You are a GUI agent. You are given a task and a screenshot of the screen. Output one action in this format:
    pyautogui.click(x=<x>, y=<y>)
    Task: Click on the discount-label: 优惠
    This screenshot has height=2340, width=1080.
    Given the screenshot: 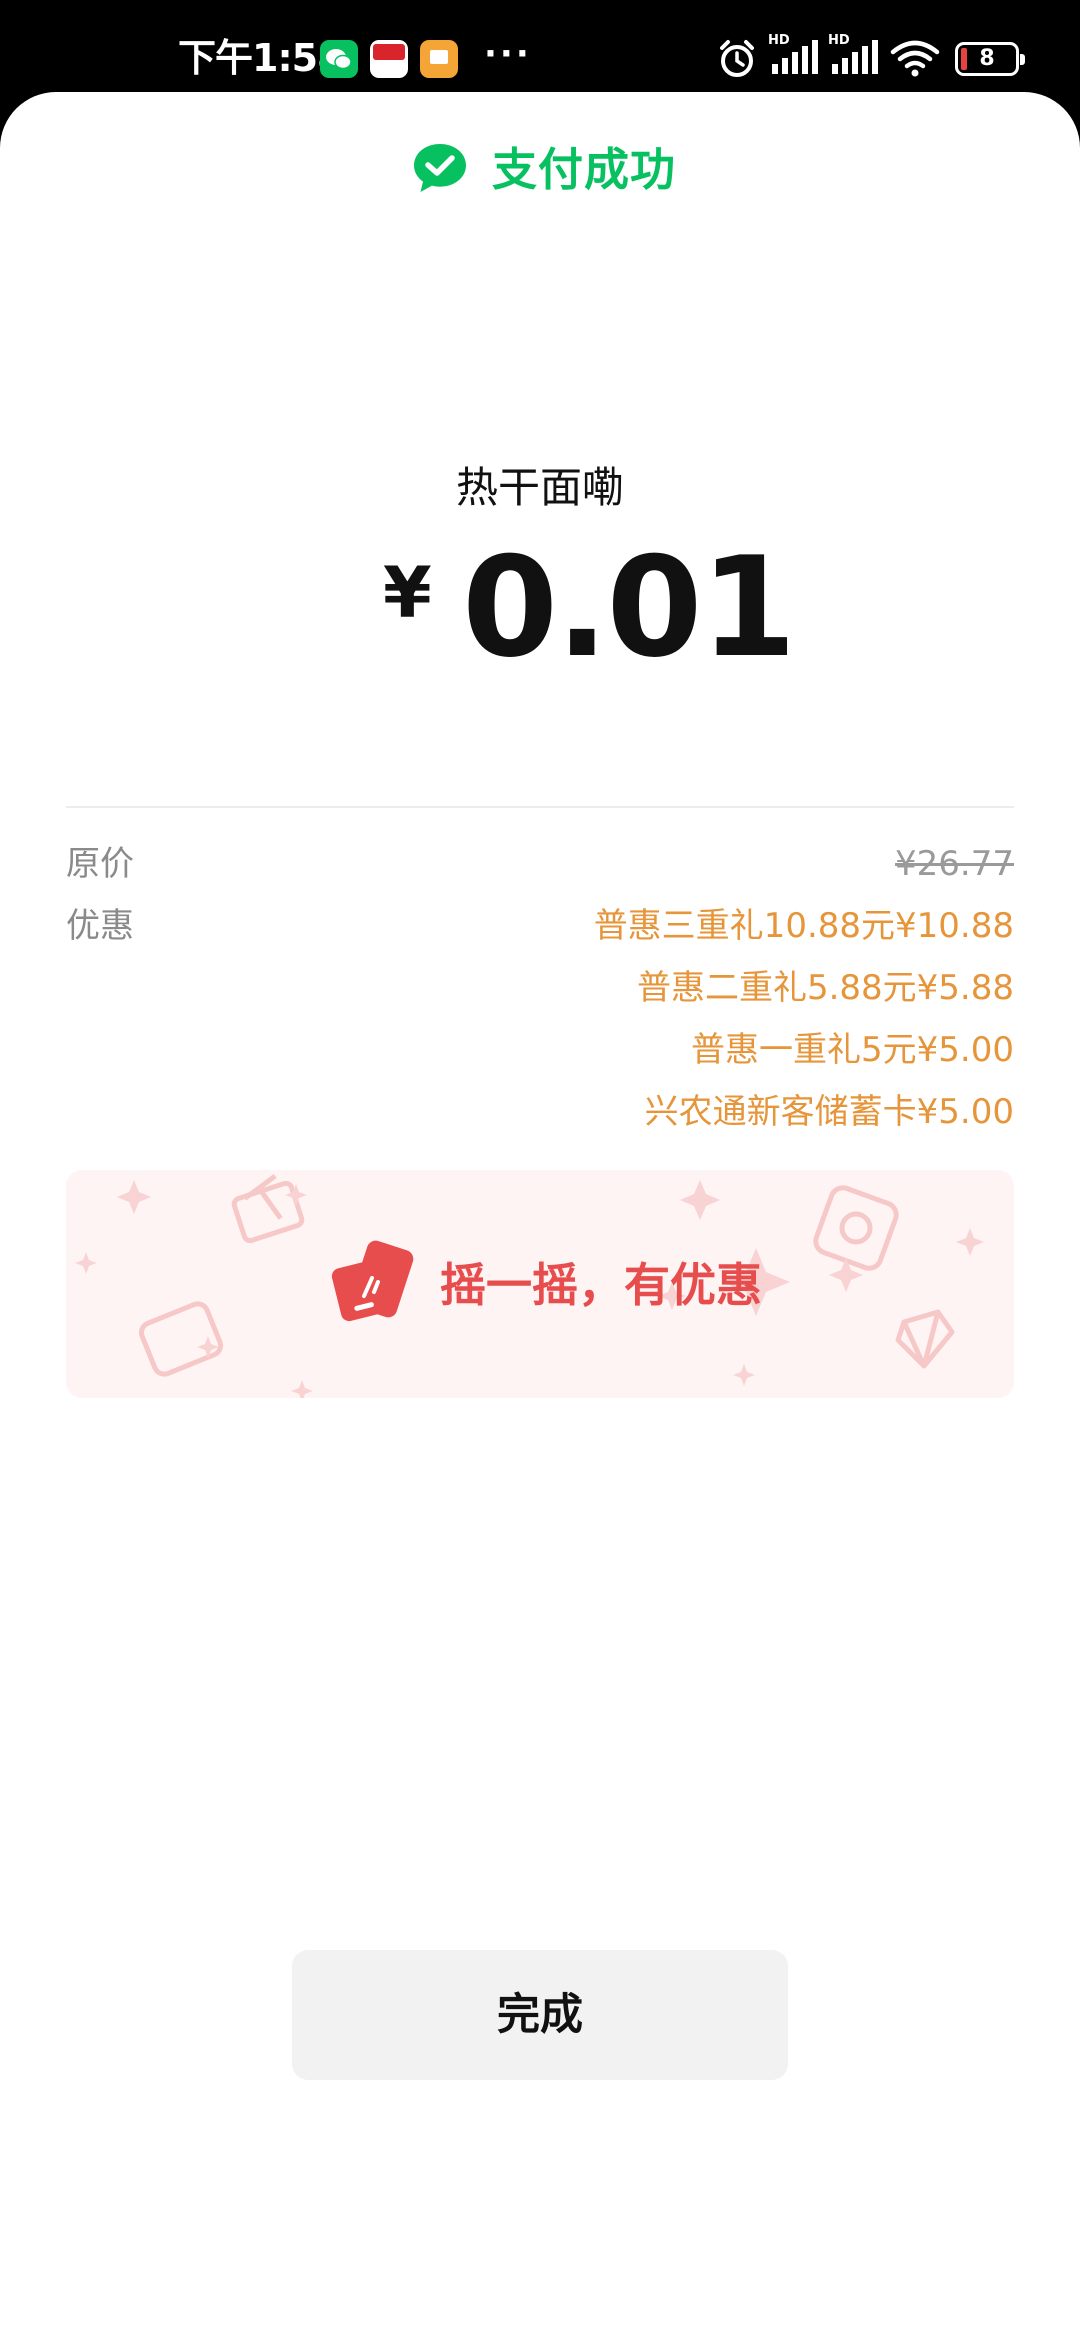 What is the action you would take?
    pyautogui.click(x=100, y=926)
    